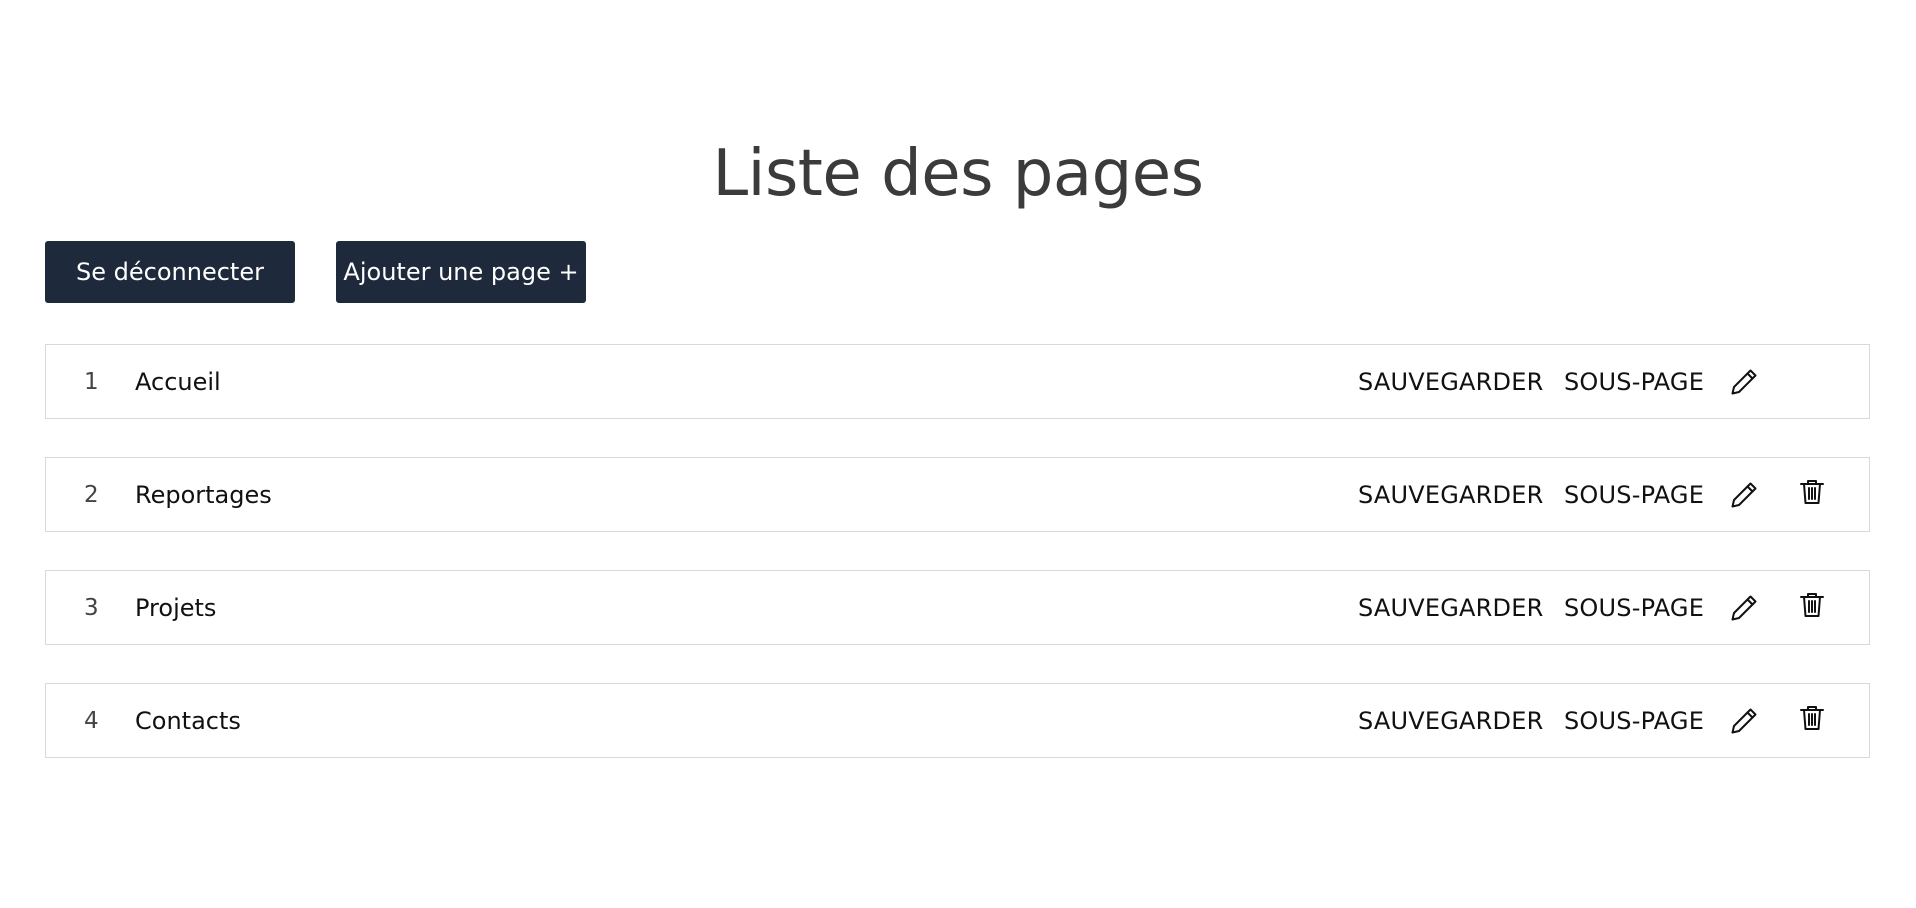 This screenshot has height=908, width=1916. Describe the element at coordinates (170, 272) in the screenshot. I see `logout-button: Se déconnecter` at that location.